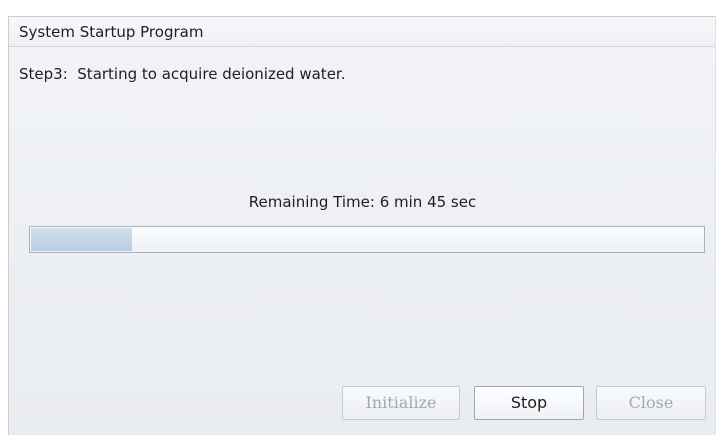  What do you see at coordinates (401, 403) in the screenshot?
I see `initialize-button: Initialize` at bounding box center [401, 403].